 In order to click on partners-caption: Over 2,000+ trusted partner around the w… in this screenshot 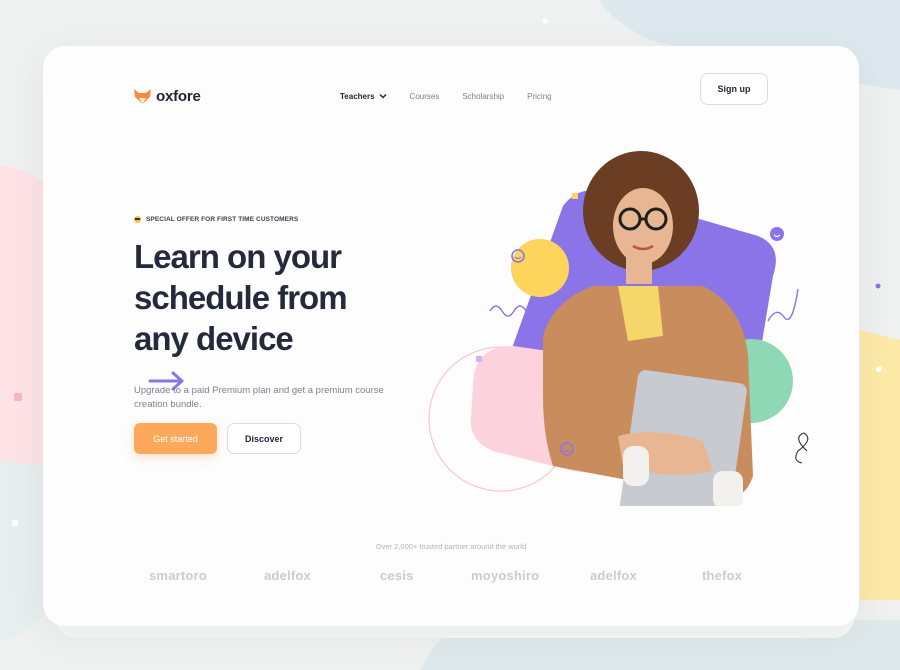, I will do `click(451, 546)`.